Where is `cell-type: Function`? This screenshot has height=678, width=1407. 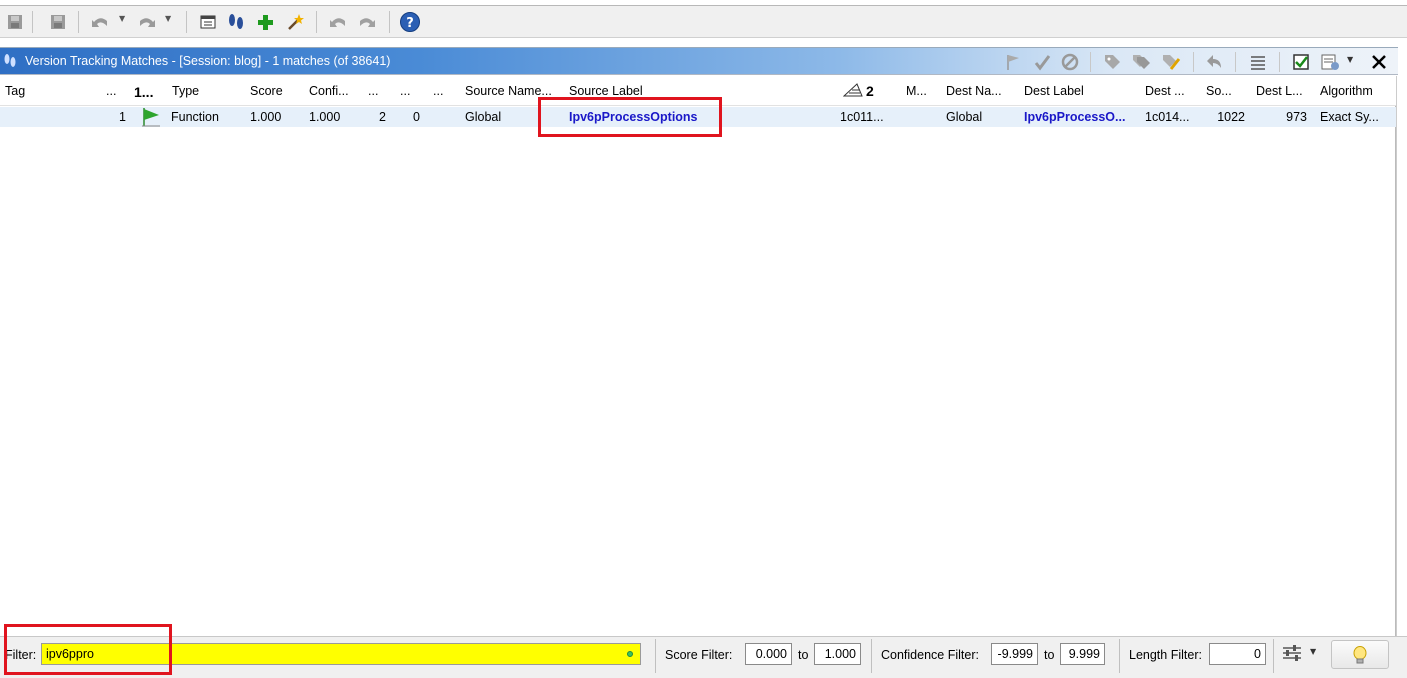 cell-type: Function is located at coordinates (195, 117).